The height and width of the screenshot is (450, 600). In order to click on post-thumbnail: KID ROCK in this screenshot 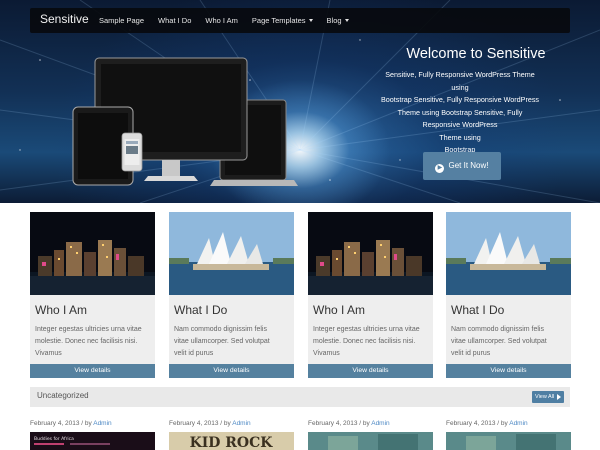, I will do `click(231, 441)`.